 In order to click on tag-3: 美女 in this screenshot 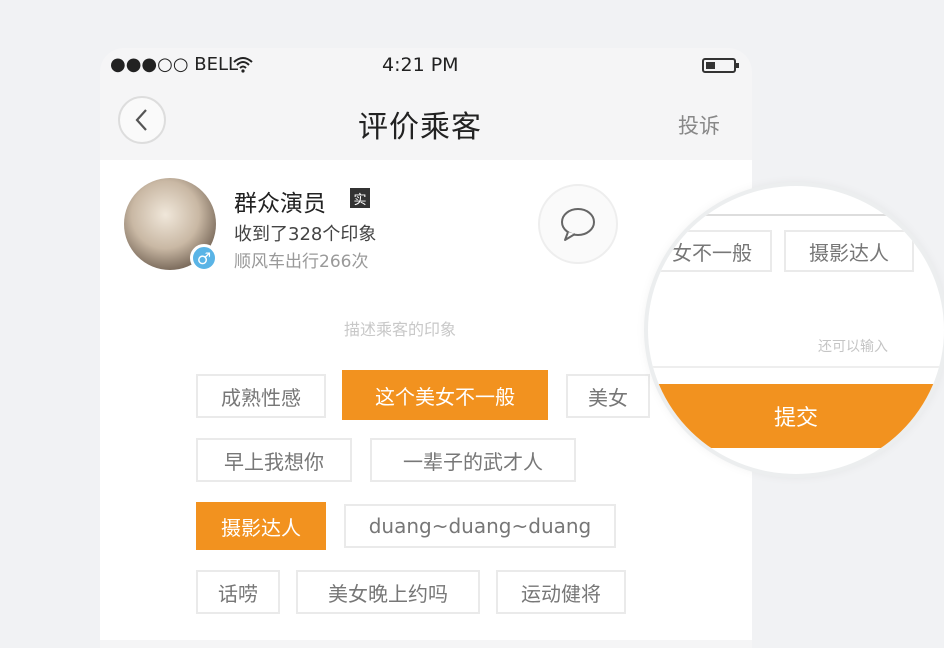, I will do `click(608, 396)`.